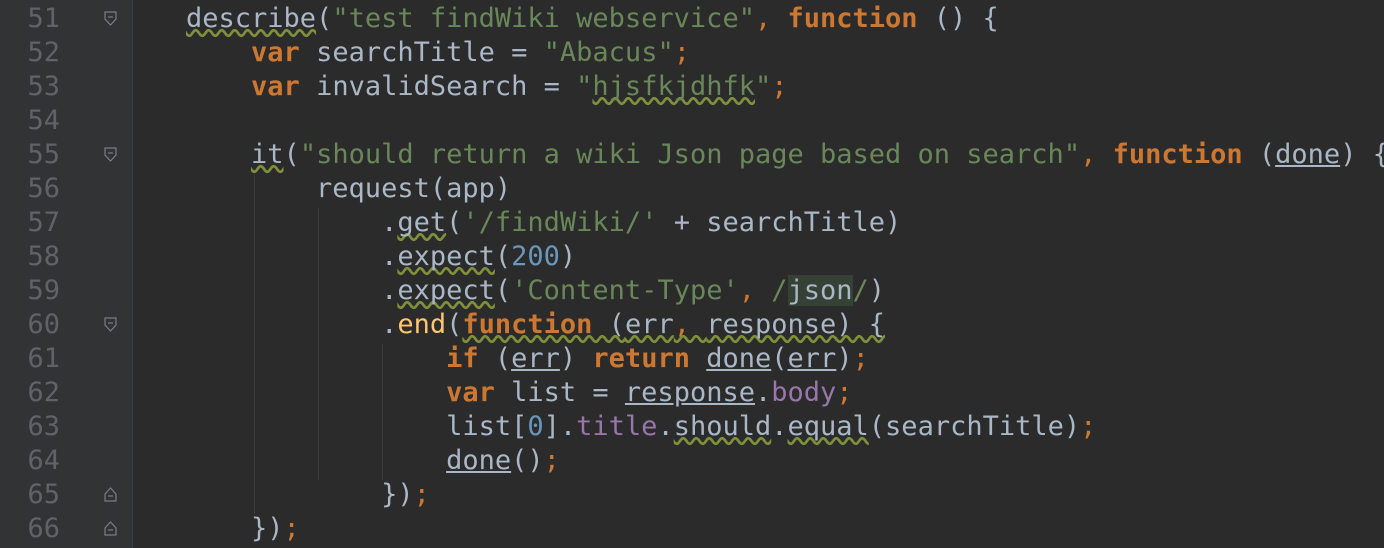 This screenshot has height=548, width=1384. What do you see at coordinates (30, 257) in the screenshot?
I see `line-number: 58` at bounding box center [30, 257].